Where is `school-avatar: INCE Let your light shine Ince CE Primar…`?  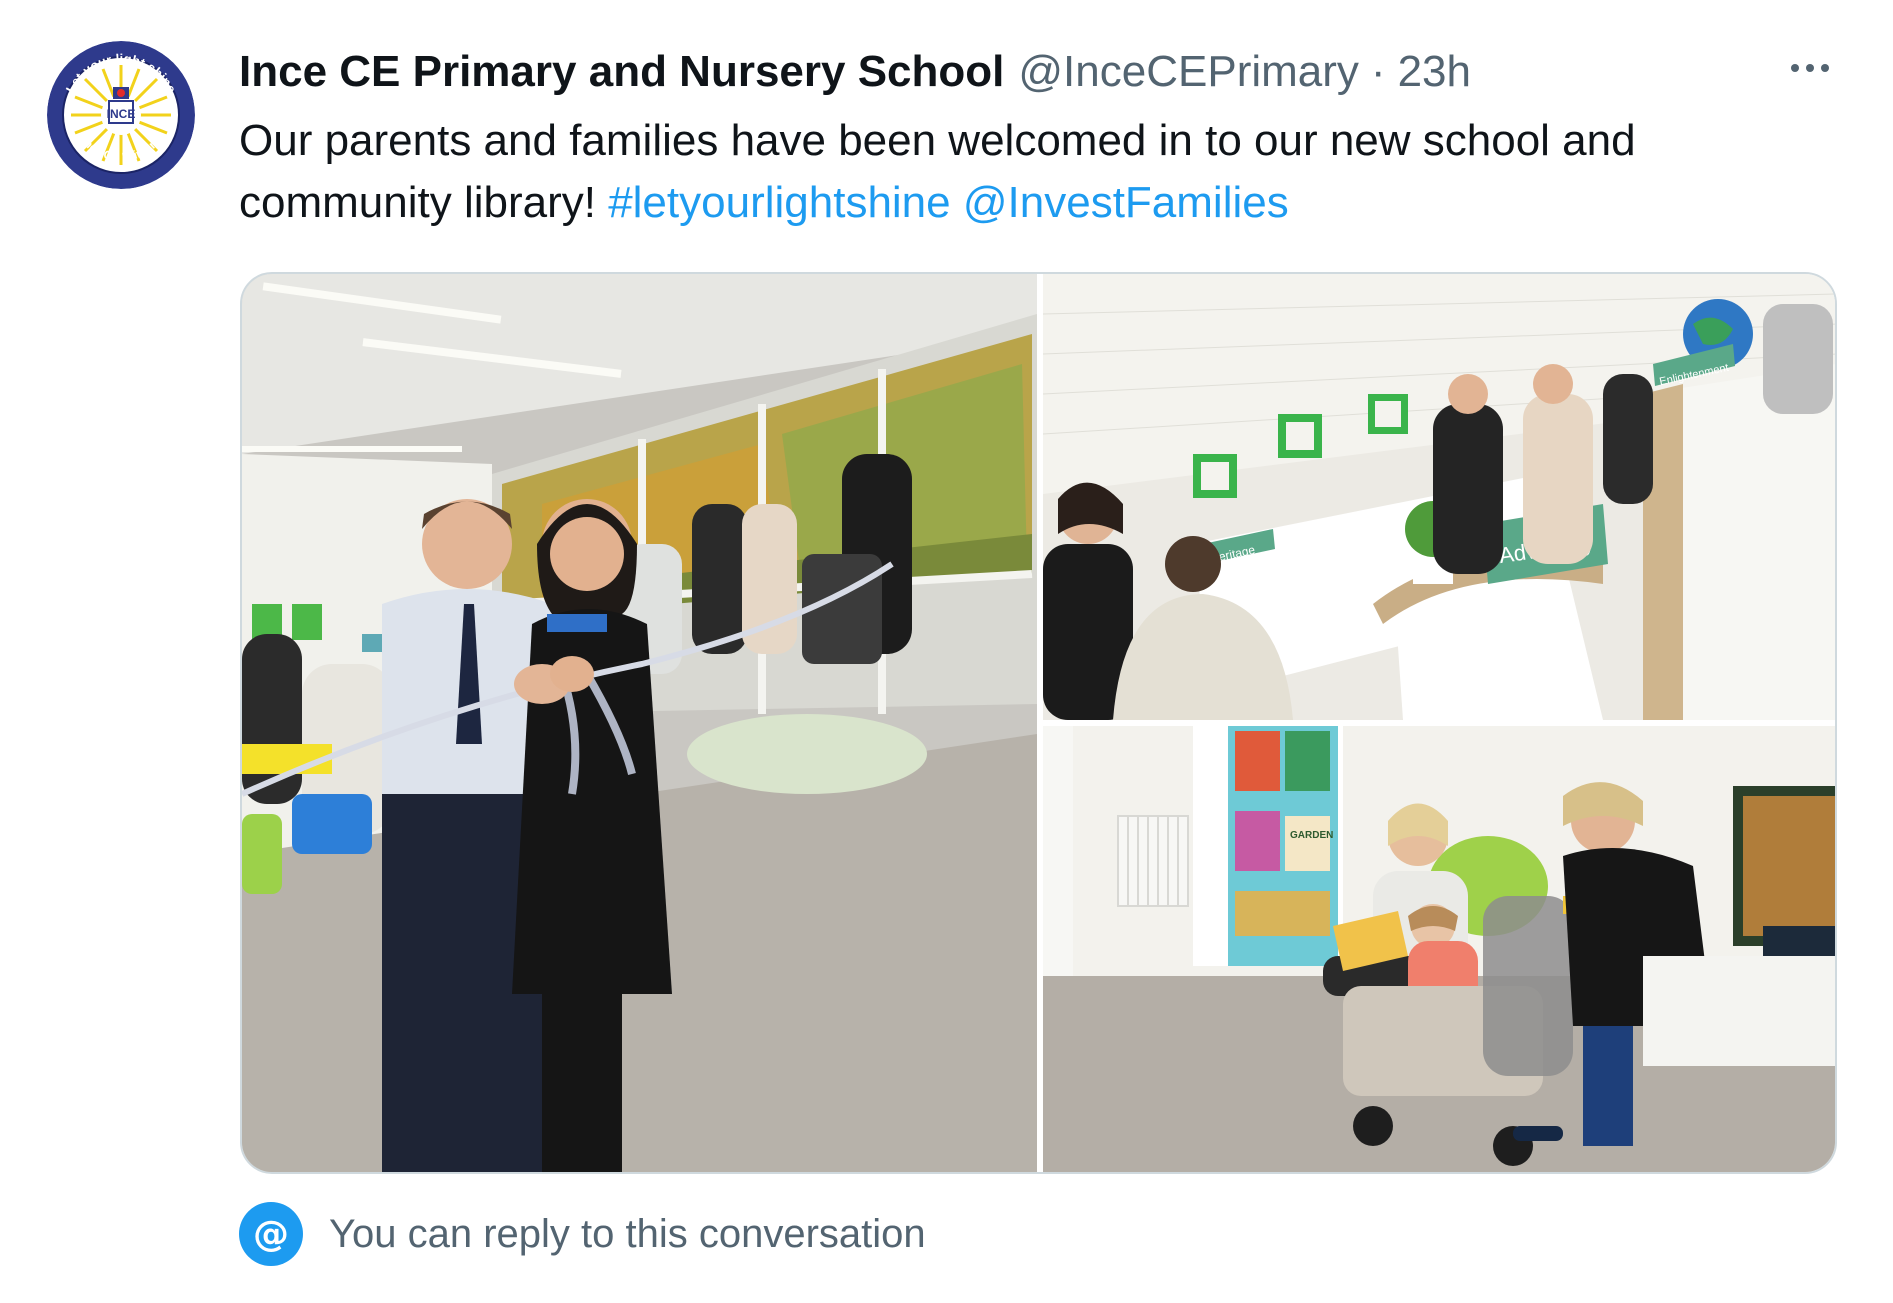
school-avatar: INCE Let your light shine Ince CE Primar… is located at coordinates (121, 115).